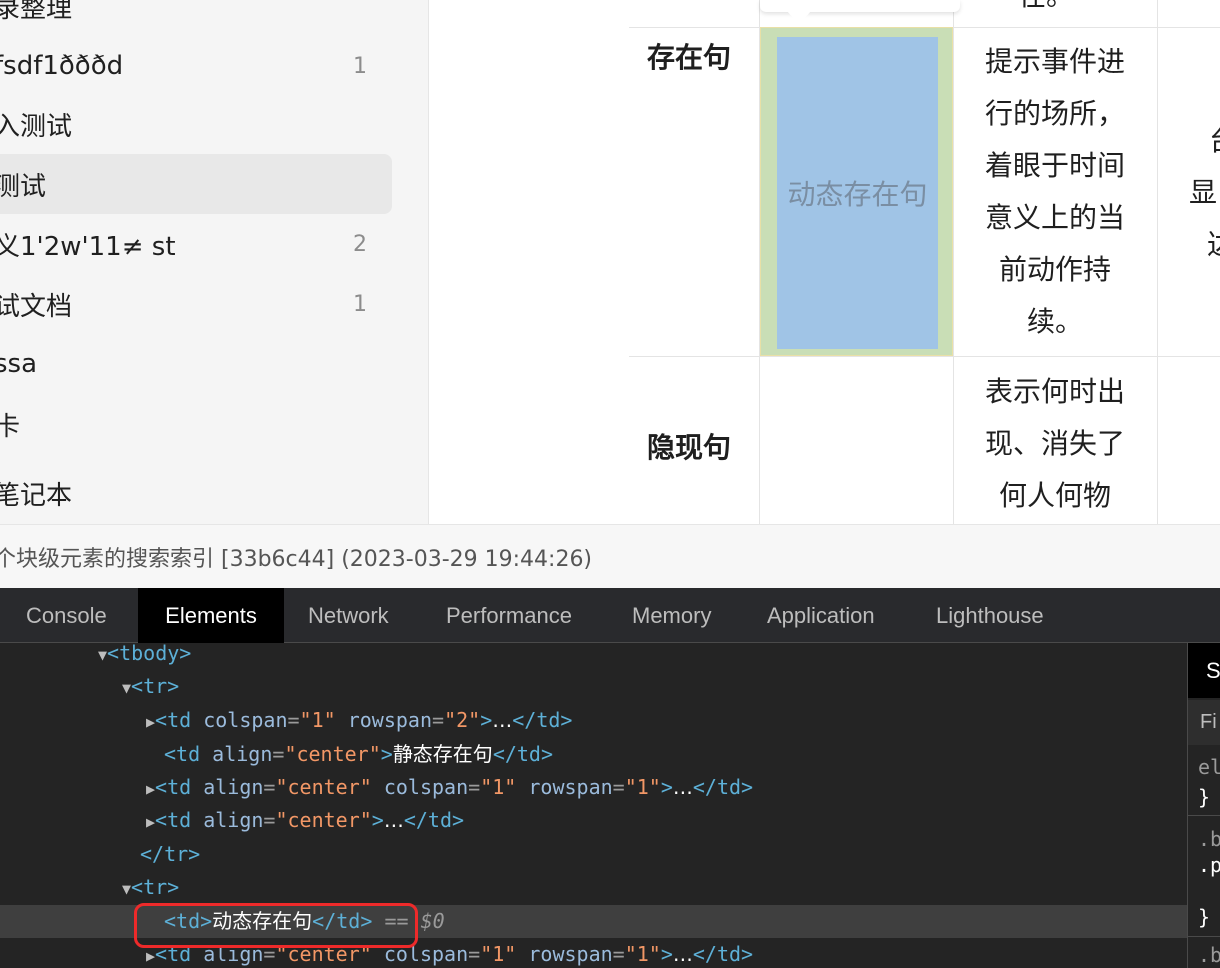 The height and width of the screenshot is (968, 1220). Describe the element at coordinates (10, 424) in the screenshot. I see `sidebar-item-label: 卡` at that location.